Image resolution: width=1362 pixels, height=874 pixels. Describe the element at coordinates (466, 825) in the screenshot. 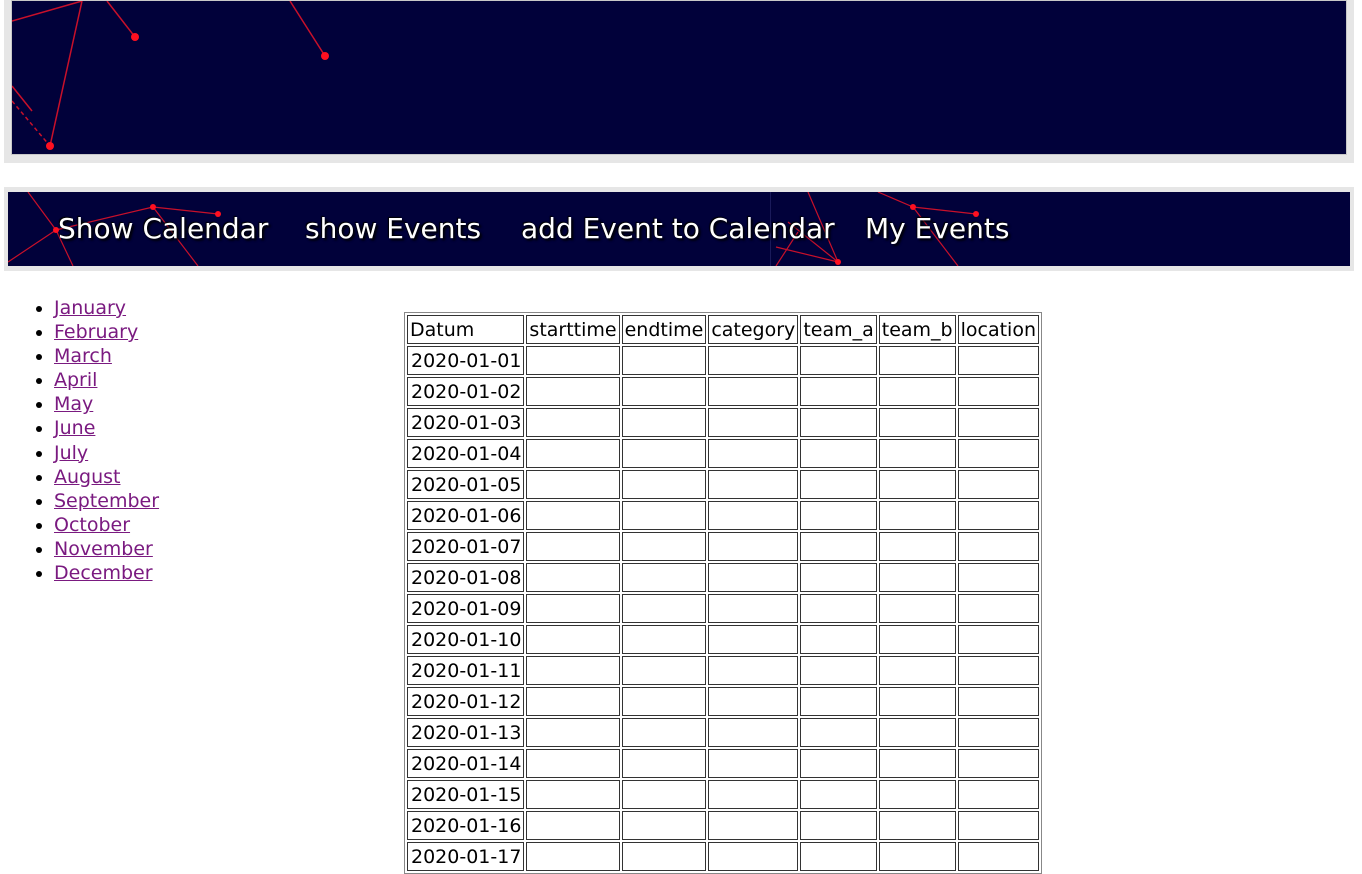

I see `date-cell: 2020-01-16` at that location.